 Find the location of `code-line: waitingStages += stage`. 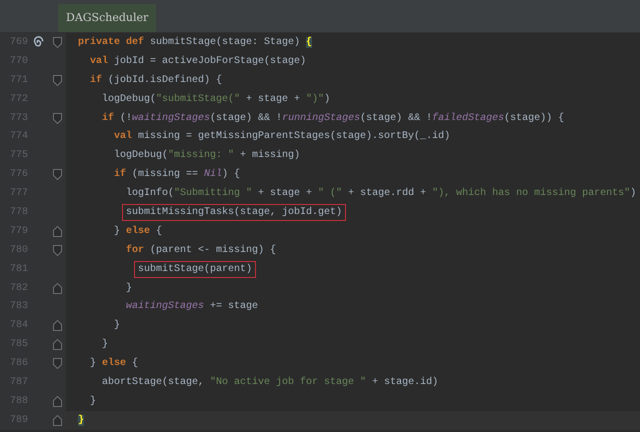

code-line: waitingStages += stage is located at coordinates (192, 306).